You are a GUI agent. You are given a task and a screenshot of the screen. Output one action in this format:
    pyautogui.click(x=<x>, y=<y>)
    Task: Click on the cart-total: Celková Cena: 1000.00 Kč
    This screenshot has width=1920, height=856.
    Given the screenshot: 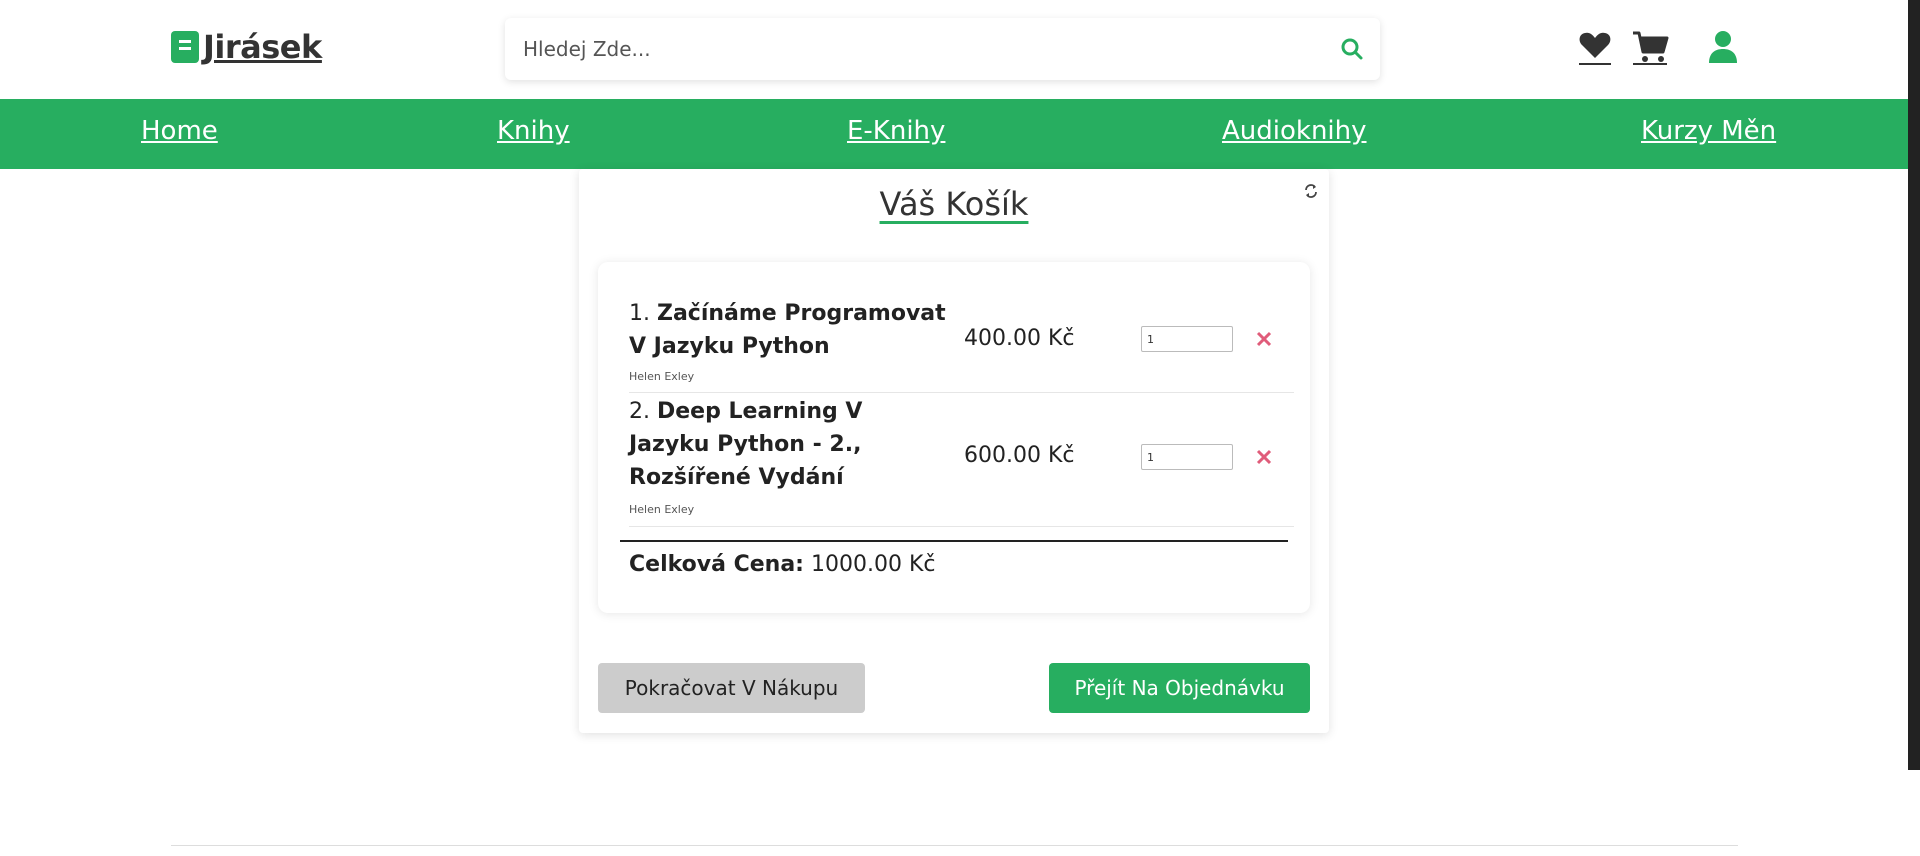 What is the action you would take?
    pyautogui.click(x=782, y=564)
    